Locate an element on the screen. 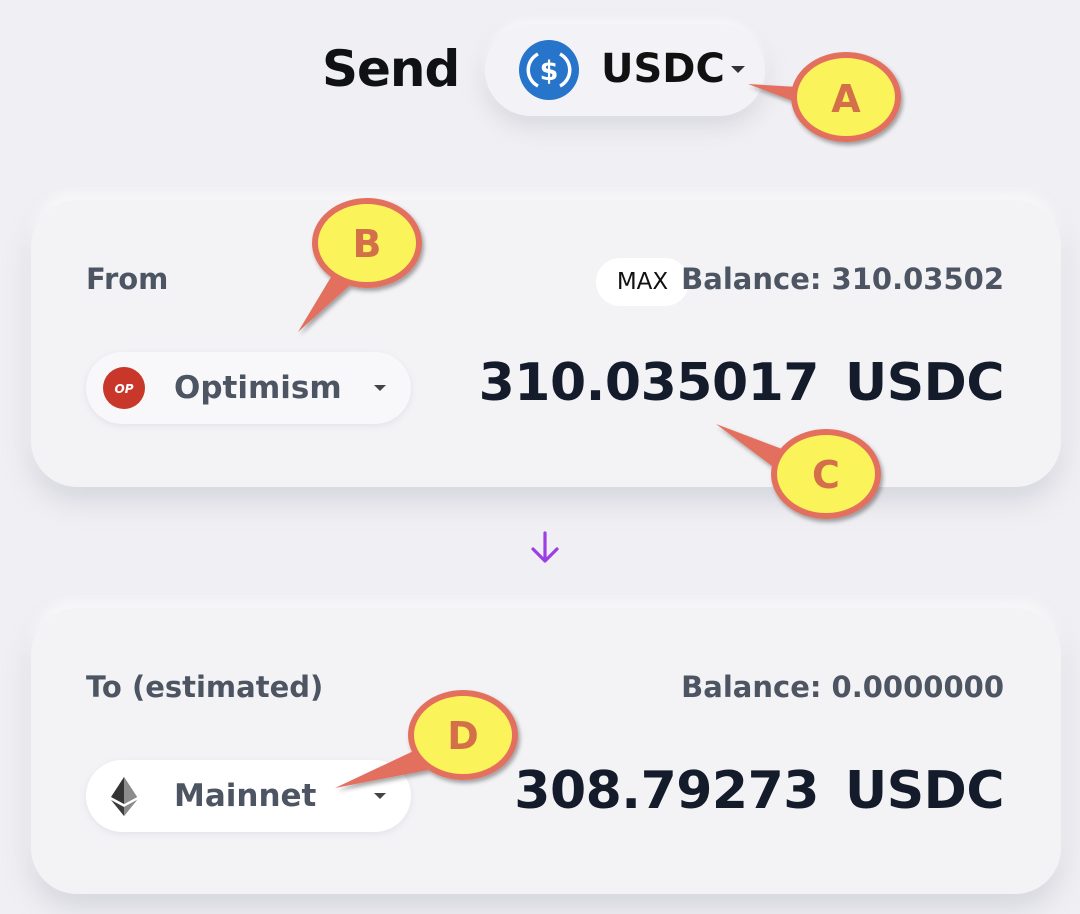 The height and width of the screenshot is (914, 1080). usdc-dollar-icon: $ is located at coordinates (549, 70).